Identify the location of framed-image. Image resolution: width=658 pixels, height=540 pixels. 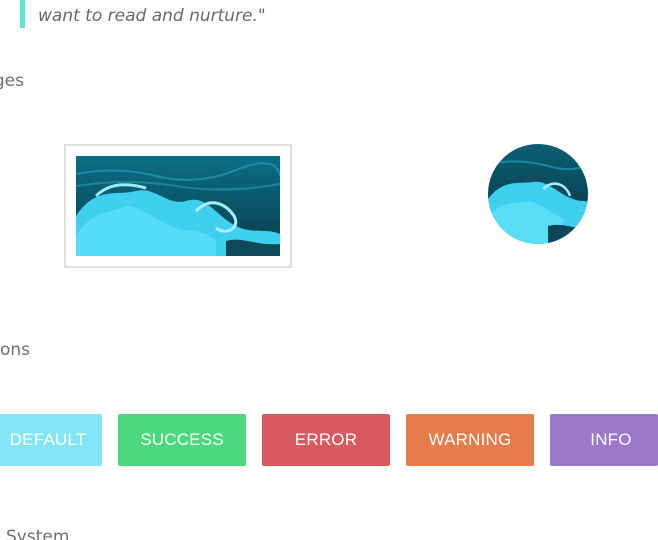
(178, 206).